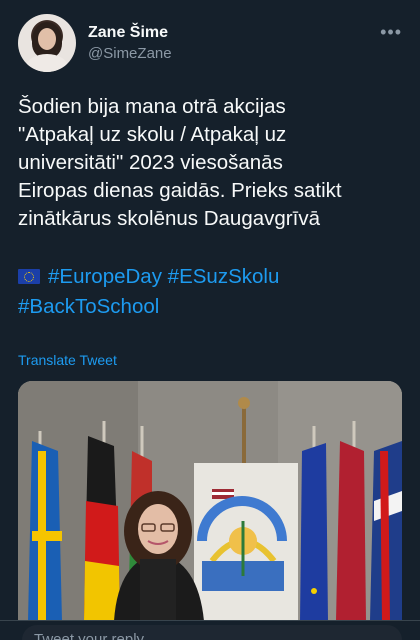 This screenshot has width=420, height=640. What do you see at coordinates (152, 106) in the screenshot?
I see `tweet-text-line: Šodien bija mana otrā akcijas` at bounding box center [152, 106].